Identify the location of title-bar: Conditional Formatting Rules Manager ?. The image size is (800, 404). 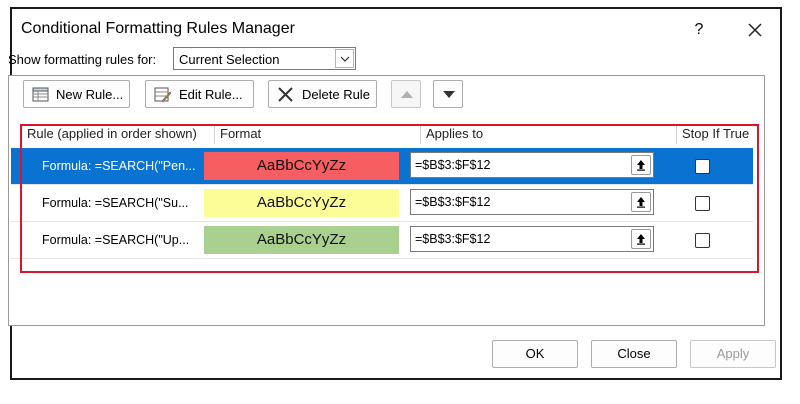
(396, 29).